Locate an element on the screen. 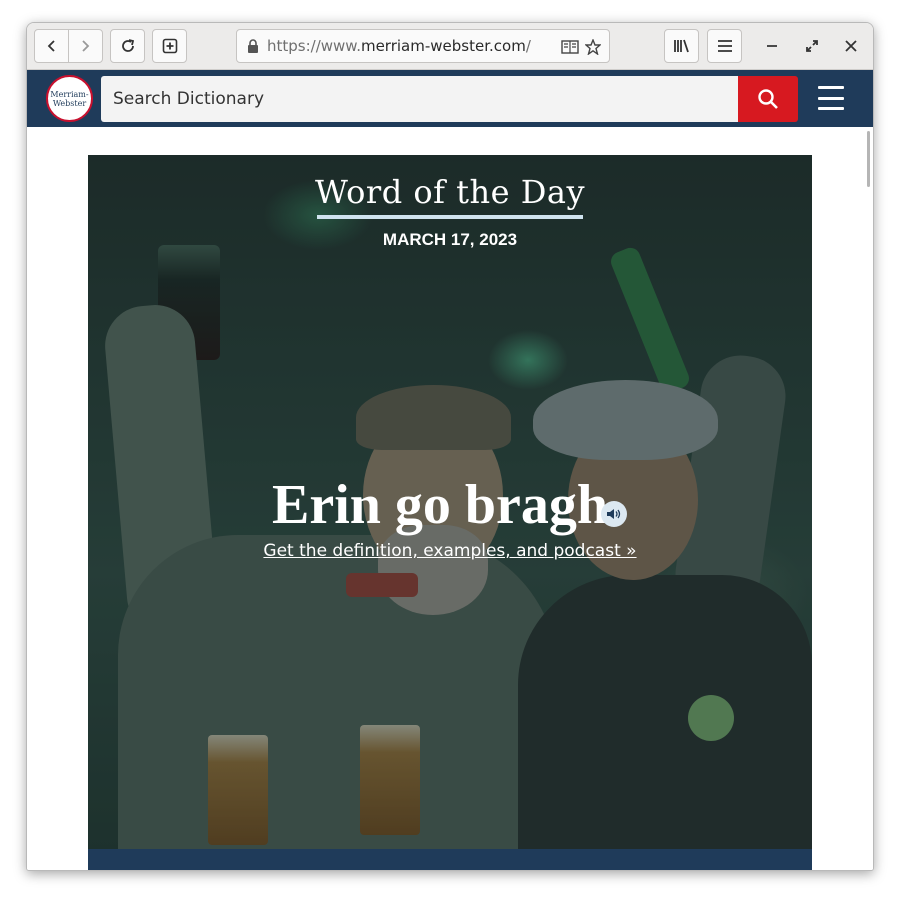 The image size is (900, 900). browser-toolbar: https://www.merriam-webster.com/ is located at coordinates (450, 46).